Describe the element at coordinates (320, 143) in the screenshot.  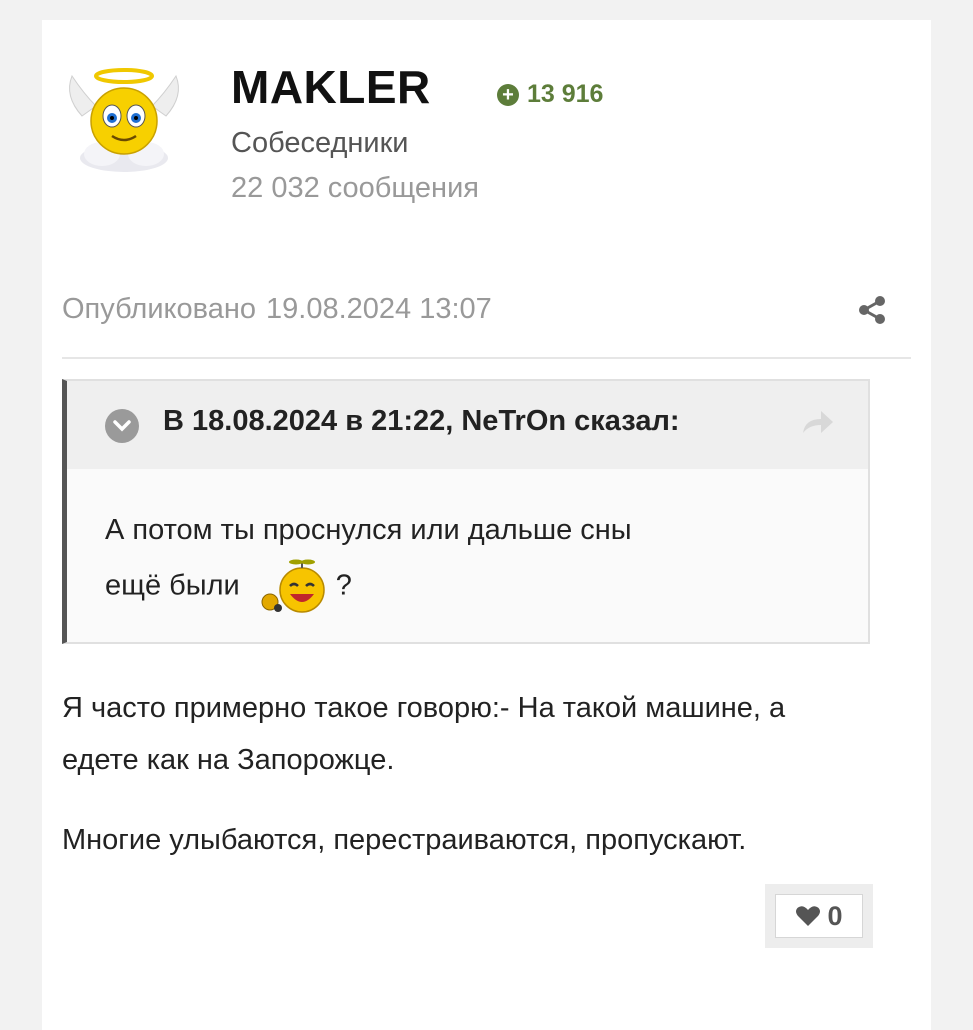
I see `author-group: Собеседники` at that location.